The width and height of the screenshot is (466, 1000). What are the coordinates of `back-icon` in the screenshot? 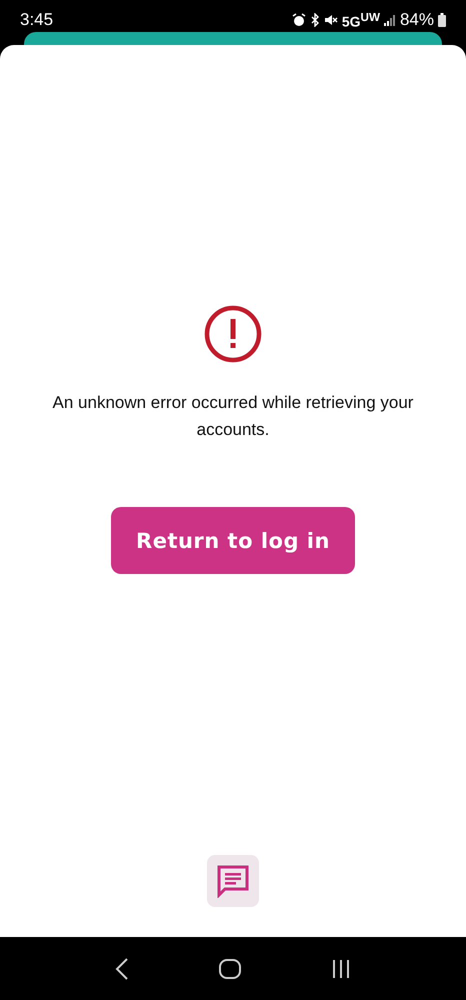 It's located at (122, 969).